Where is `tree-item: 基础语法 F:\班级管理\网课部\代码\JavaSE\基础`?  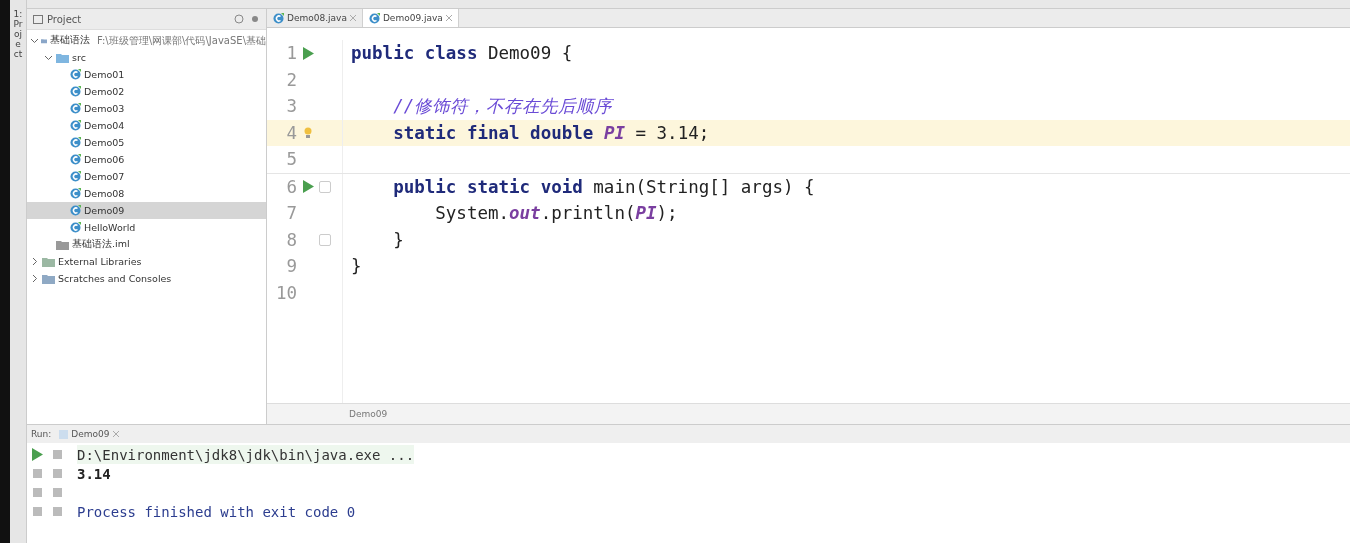
tree-item: 基础语法 F:\班级管理\网课部\代码\JavaSE\基础 is located at coordinates (146, 40).